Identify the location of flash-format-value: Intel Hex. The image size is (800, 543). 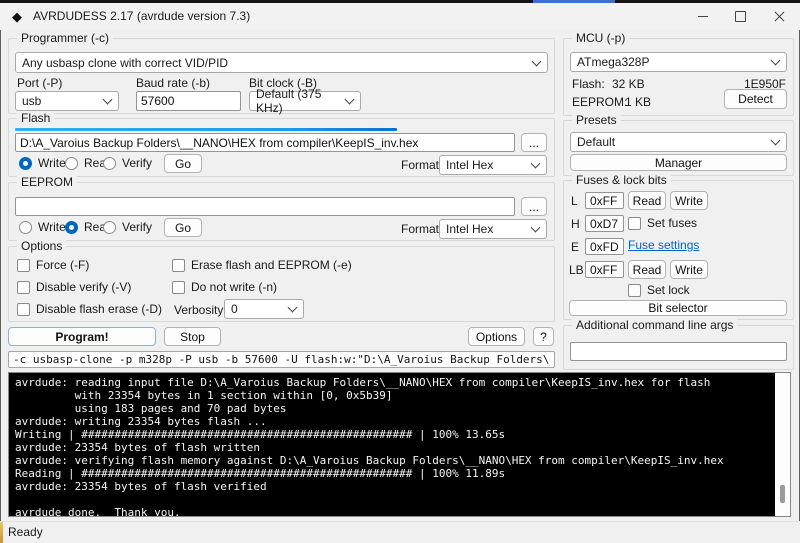
(470, 165).